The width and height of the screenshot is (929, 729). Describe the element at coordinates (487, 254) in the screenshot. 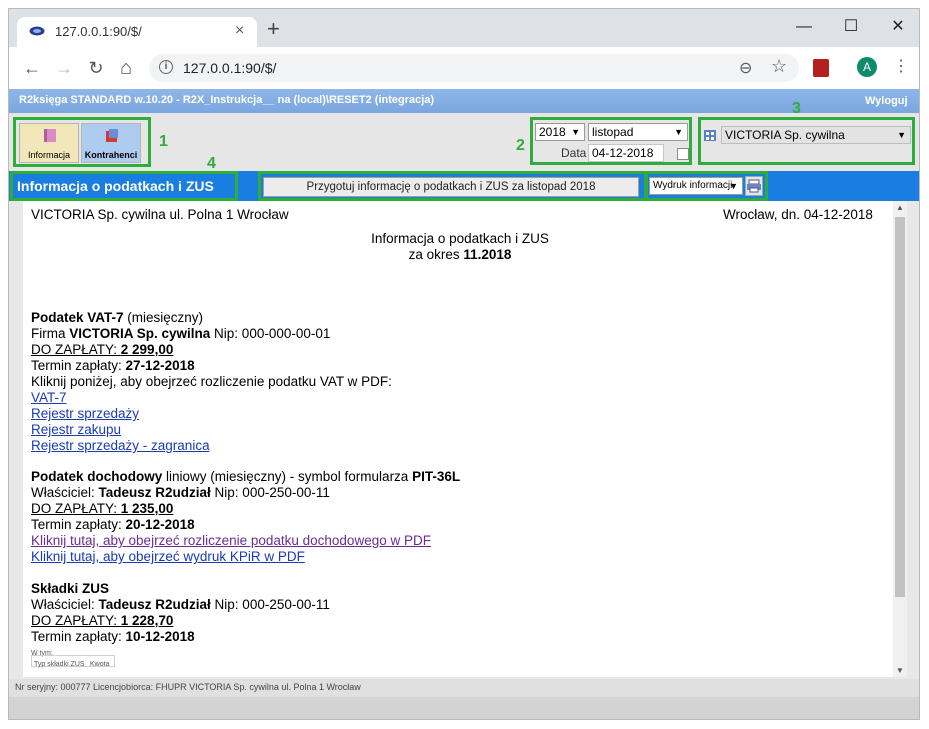

I see `period-value: 11.2018` at that location.